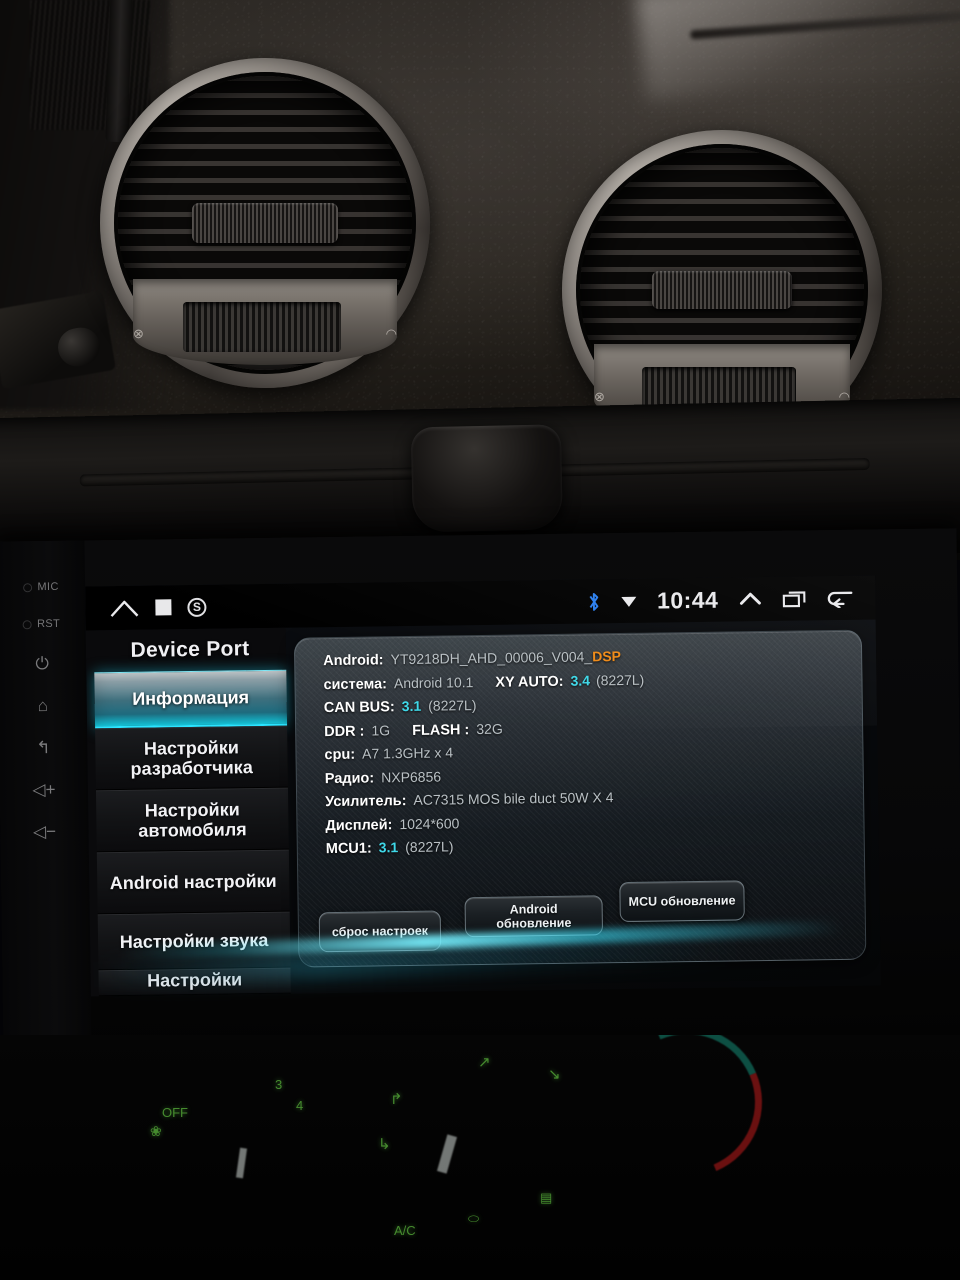 Image resolution: width=960 pixels, height=1280 pixels. I want to click on reset-settings-button: сброс настроек, so click(380, 931).